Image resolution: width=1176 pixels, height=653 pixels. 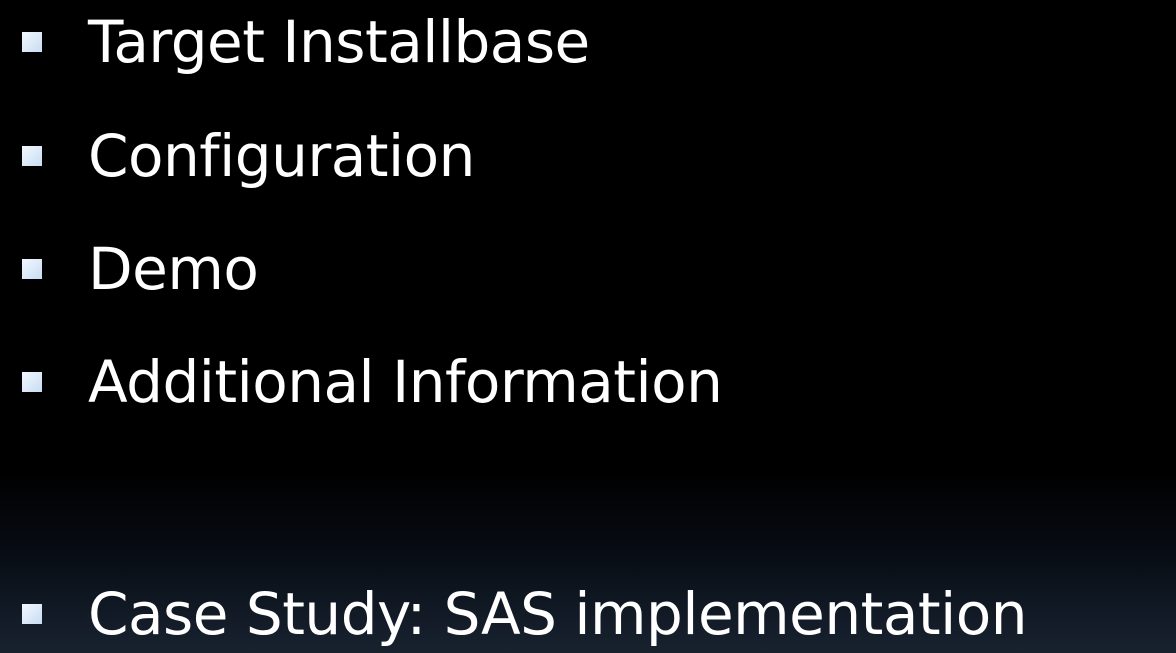 I want to click on bullet-item-target-installbase: Target Installbase, so click(x=306, y=42).